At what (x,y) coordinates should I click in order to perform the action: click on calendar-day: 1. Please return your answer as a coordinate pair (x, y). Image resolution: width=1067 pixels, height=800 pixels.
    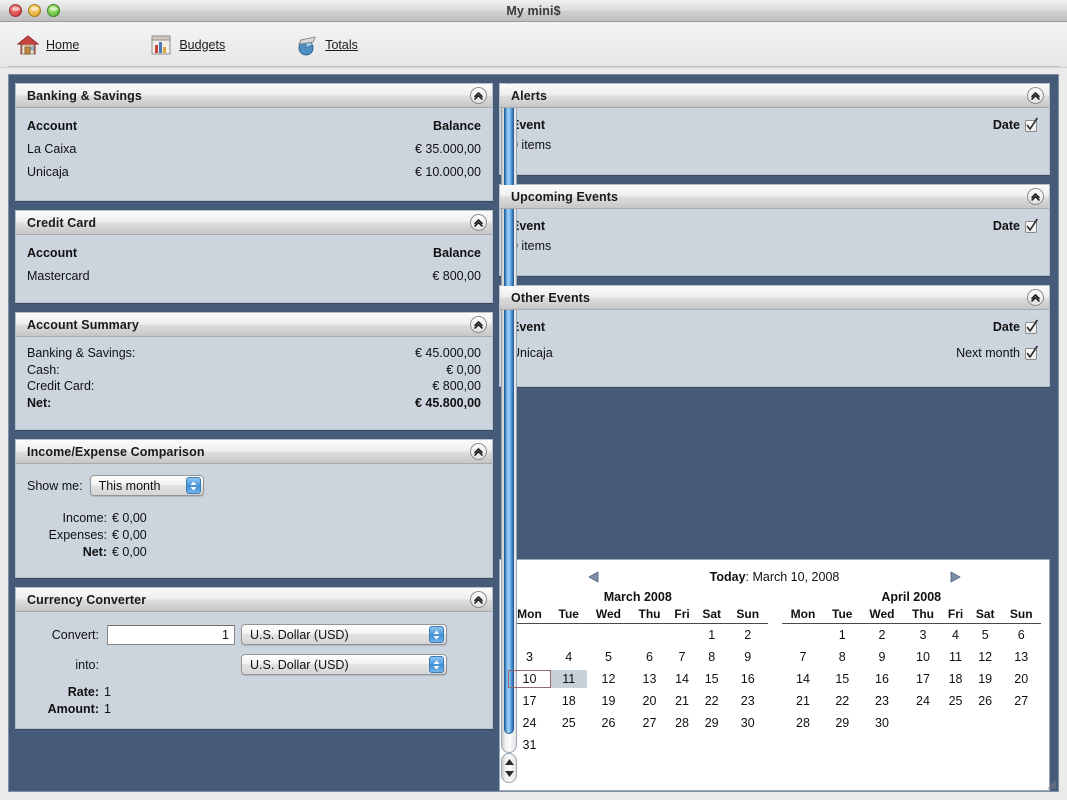
    Looking at the image, I should click on (842, 635).